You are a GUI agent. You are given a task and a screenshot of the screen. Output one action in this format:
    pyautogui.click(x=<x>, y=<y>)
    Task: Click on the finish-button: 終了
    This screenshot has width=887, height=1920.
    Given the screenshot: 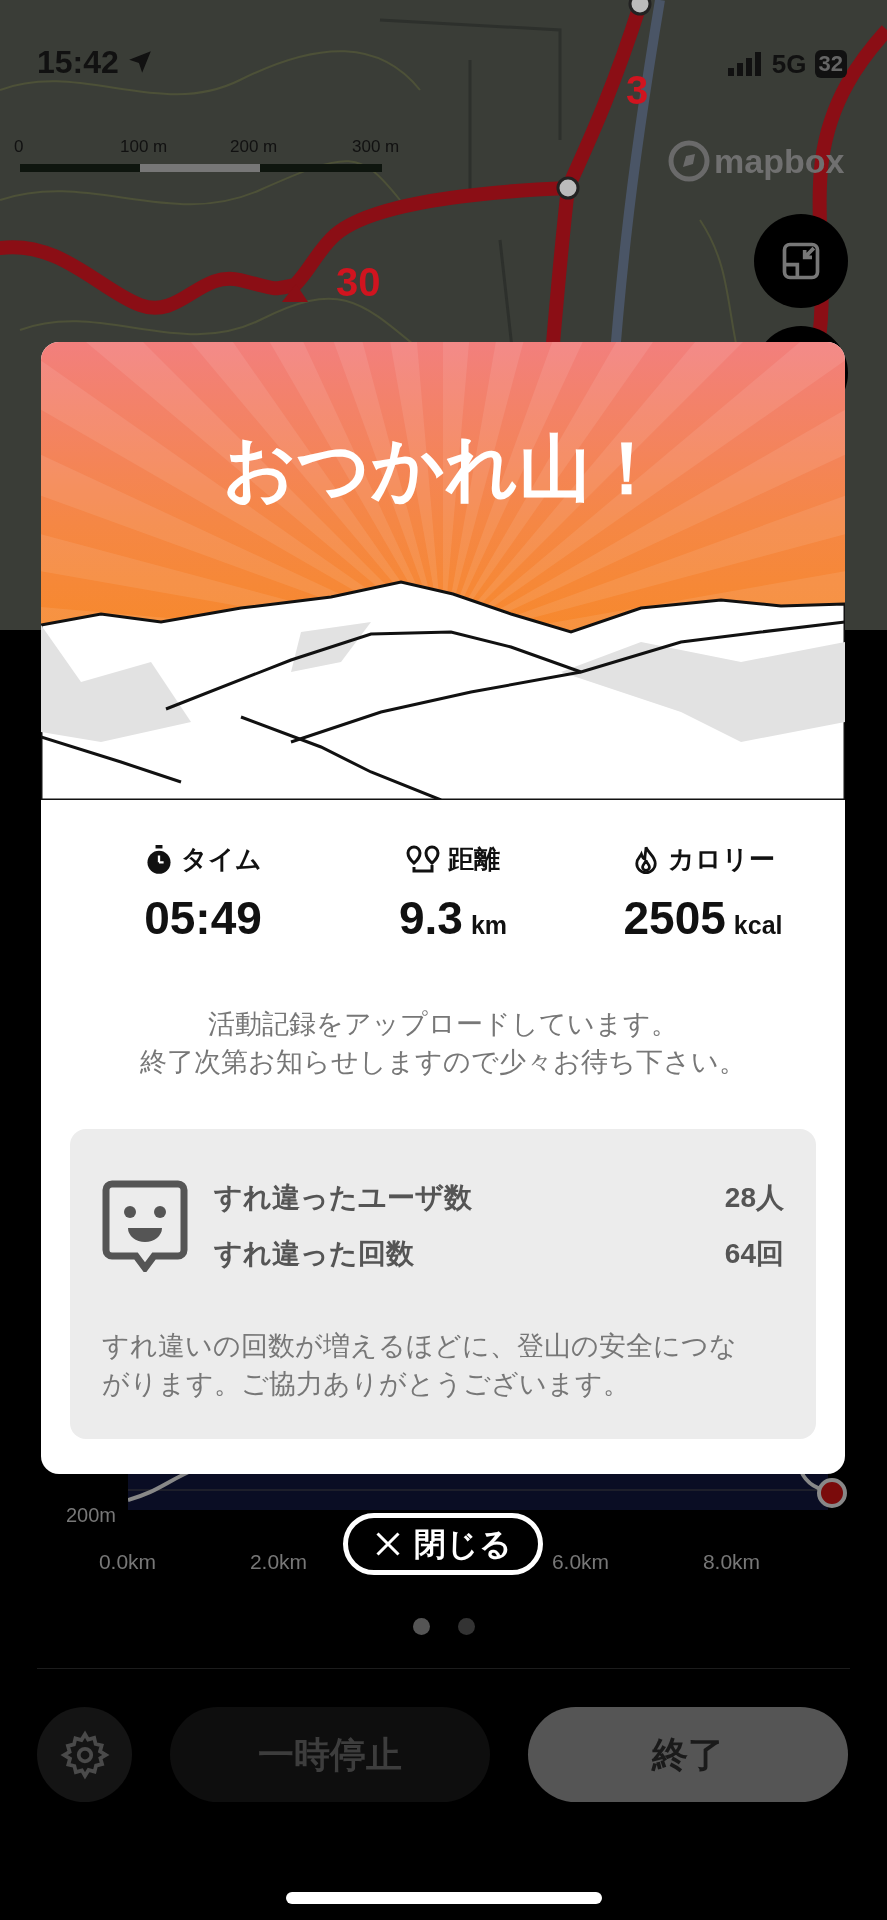 What is the action you would take?
    pyautogui.click(x=688, y=1754)
    